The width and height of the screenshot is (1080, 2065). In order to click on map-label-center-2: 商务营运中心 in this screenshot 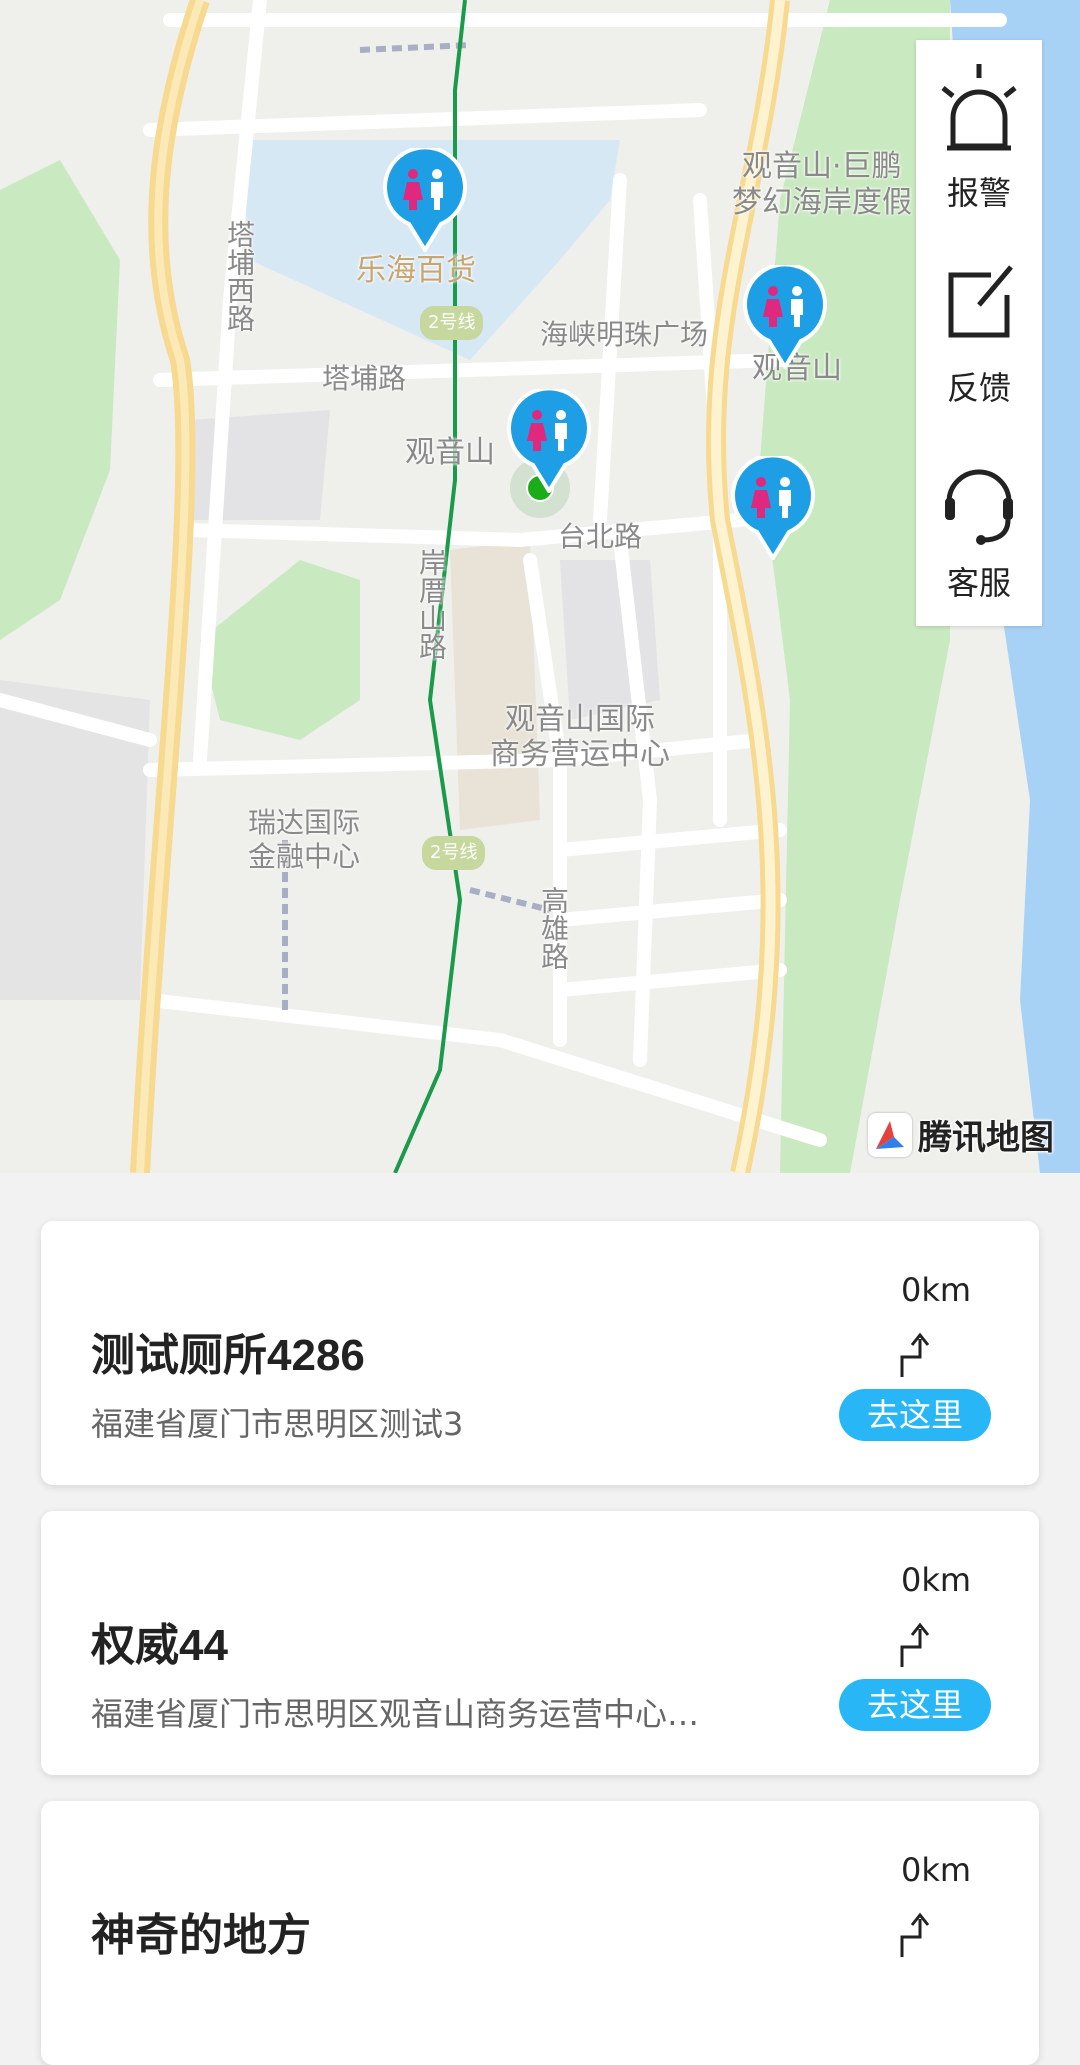, I will do `click(580, 754)`.